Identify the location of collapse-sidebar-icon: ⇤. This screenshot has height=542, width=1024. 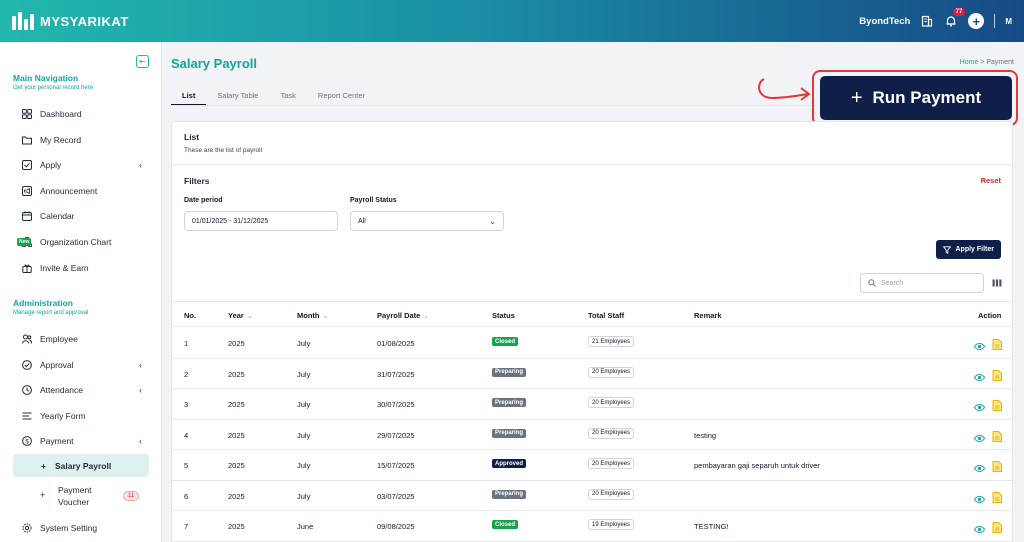
(142, 61).